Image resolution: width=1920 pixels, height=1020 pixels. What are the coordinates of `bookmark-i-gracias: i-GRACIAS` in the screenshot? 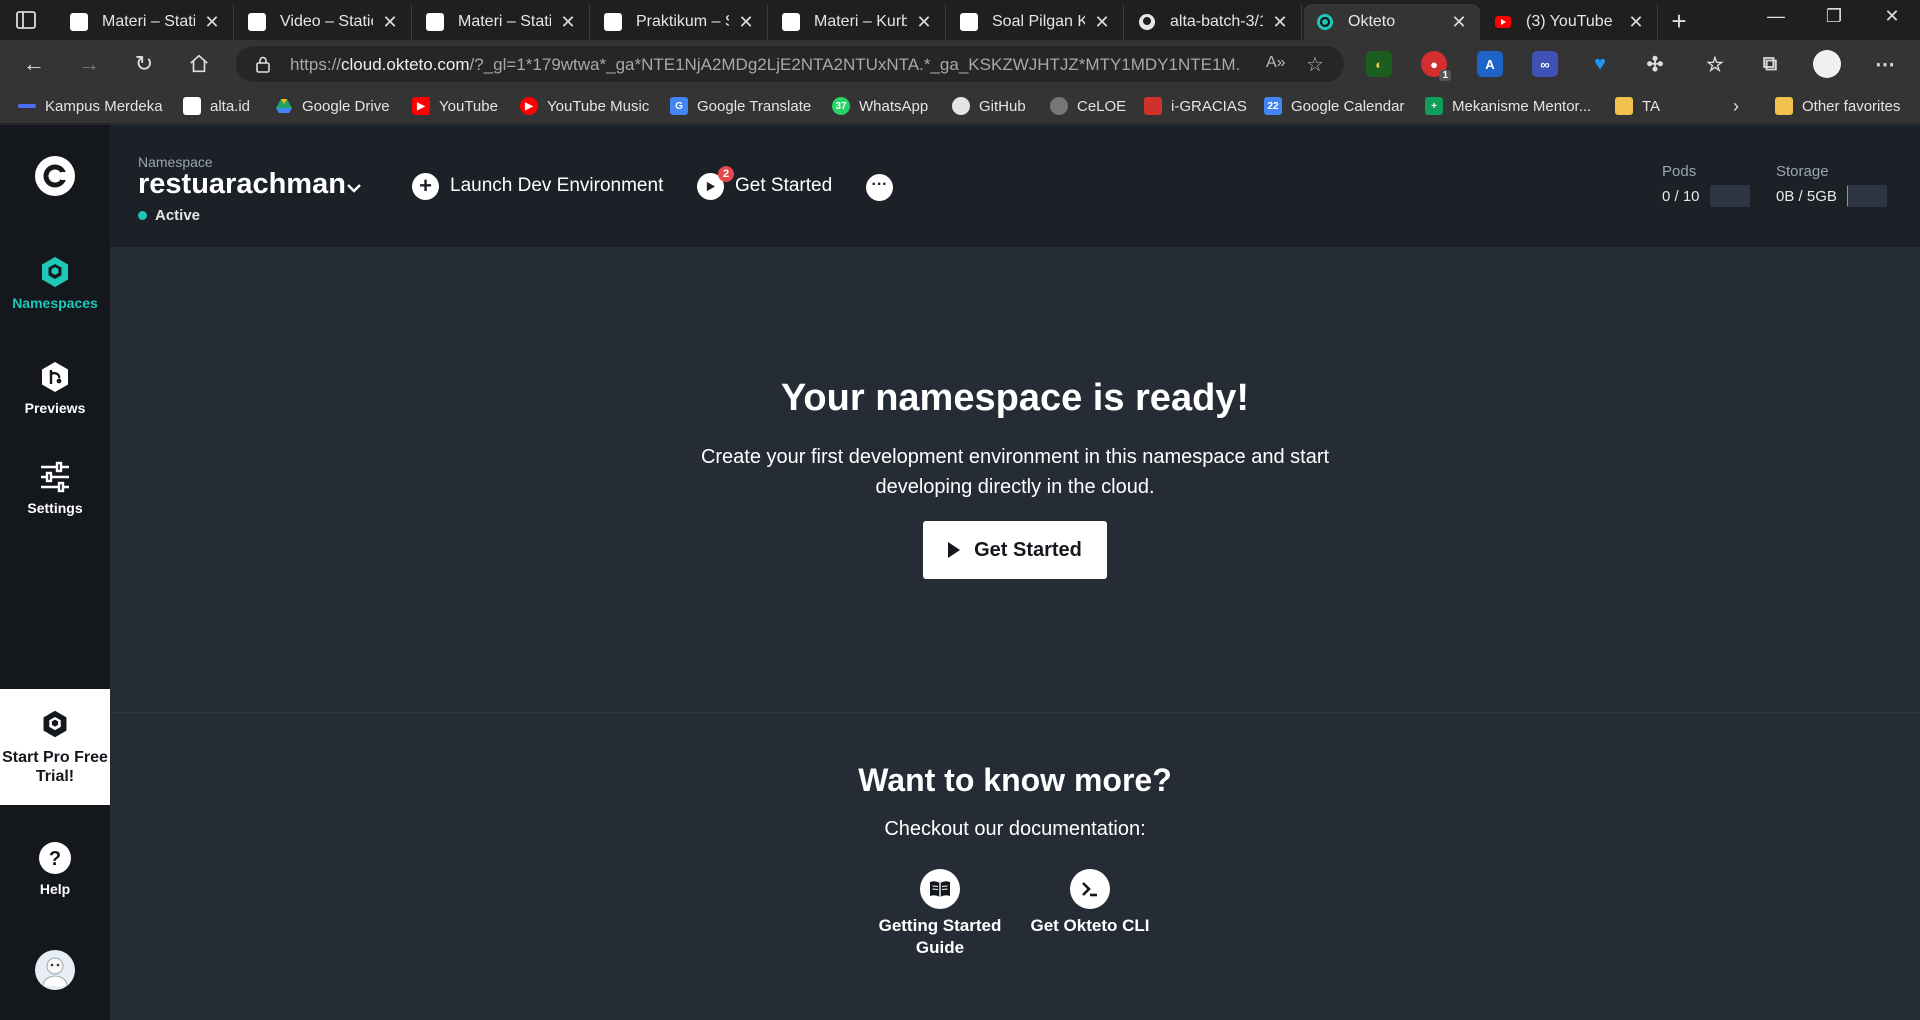 It's located at (1195, 106).